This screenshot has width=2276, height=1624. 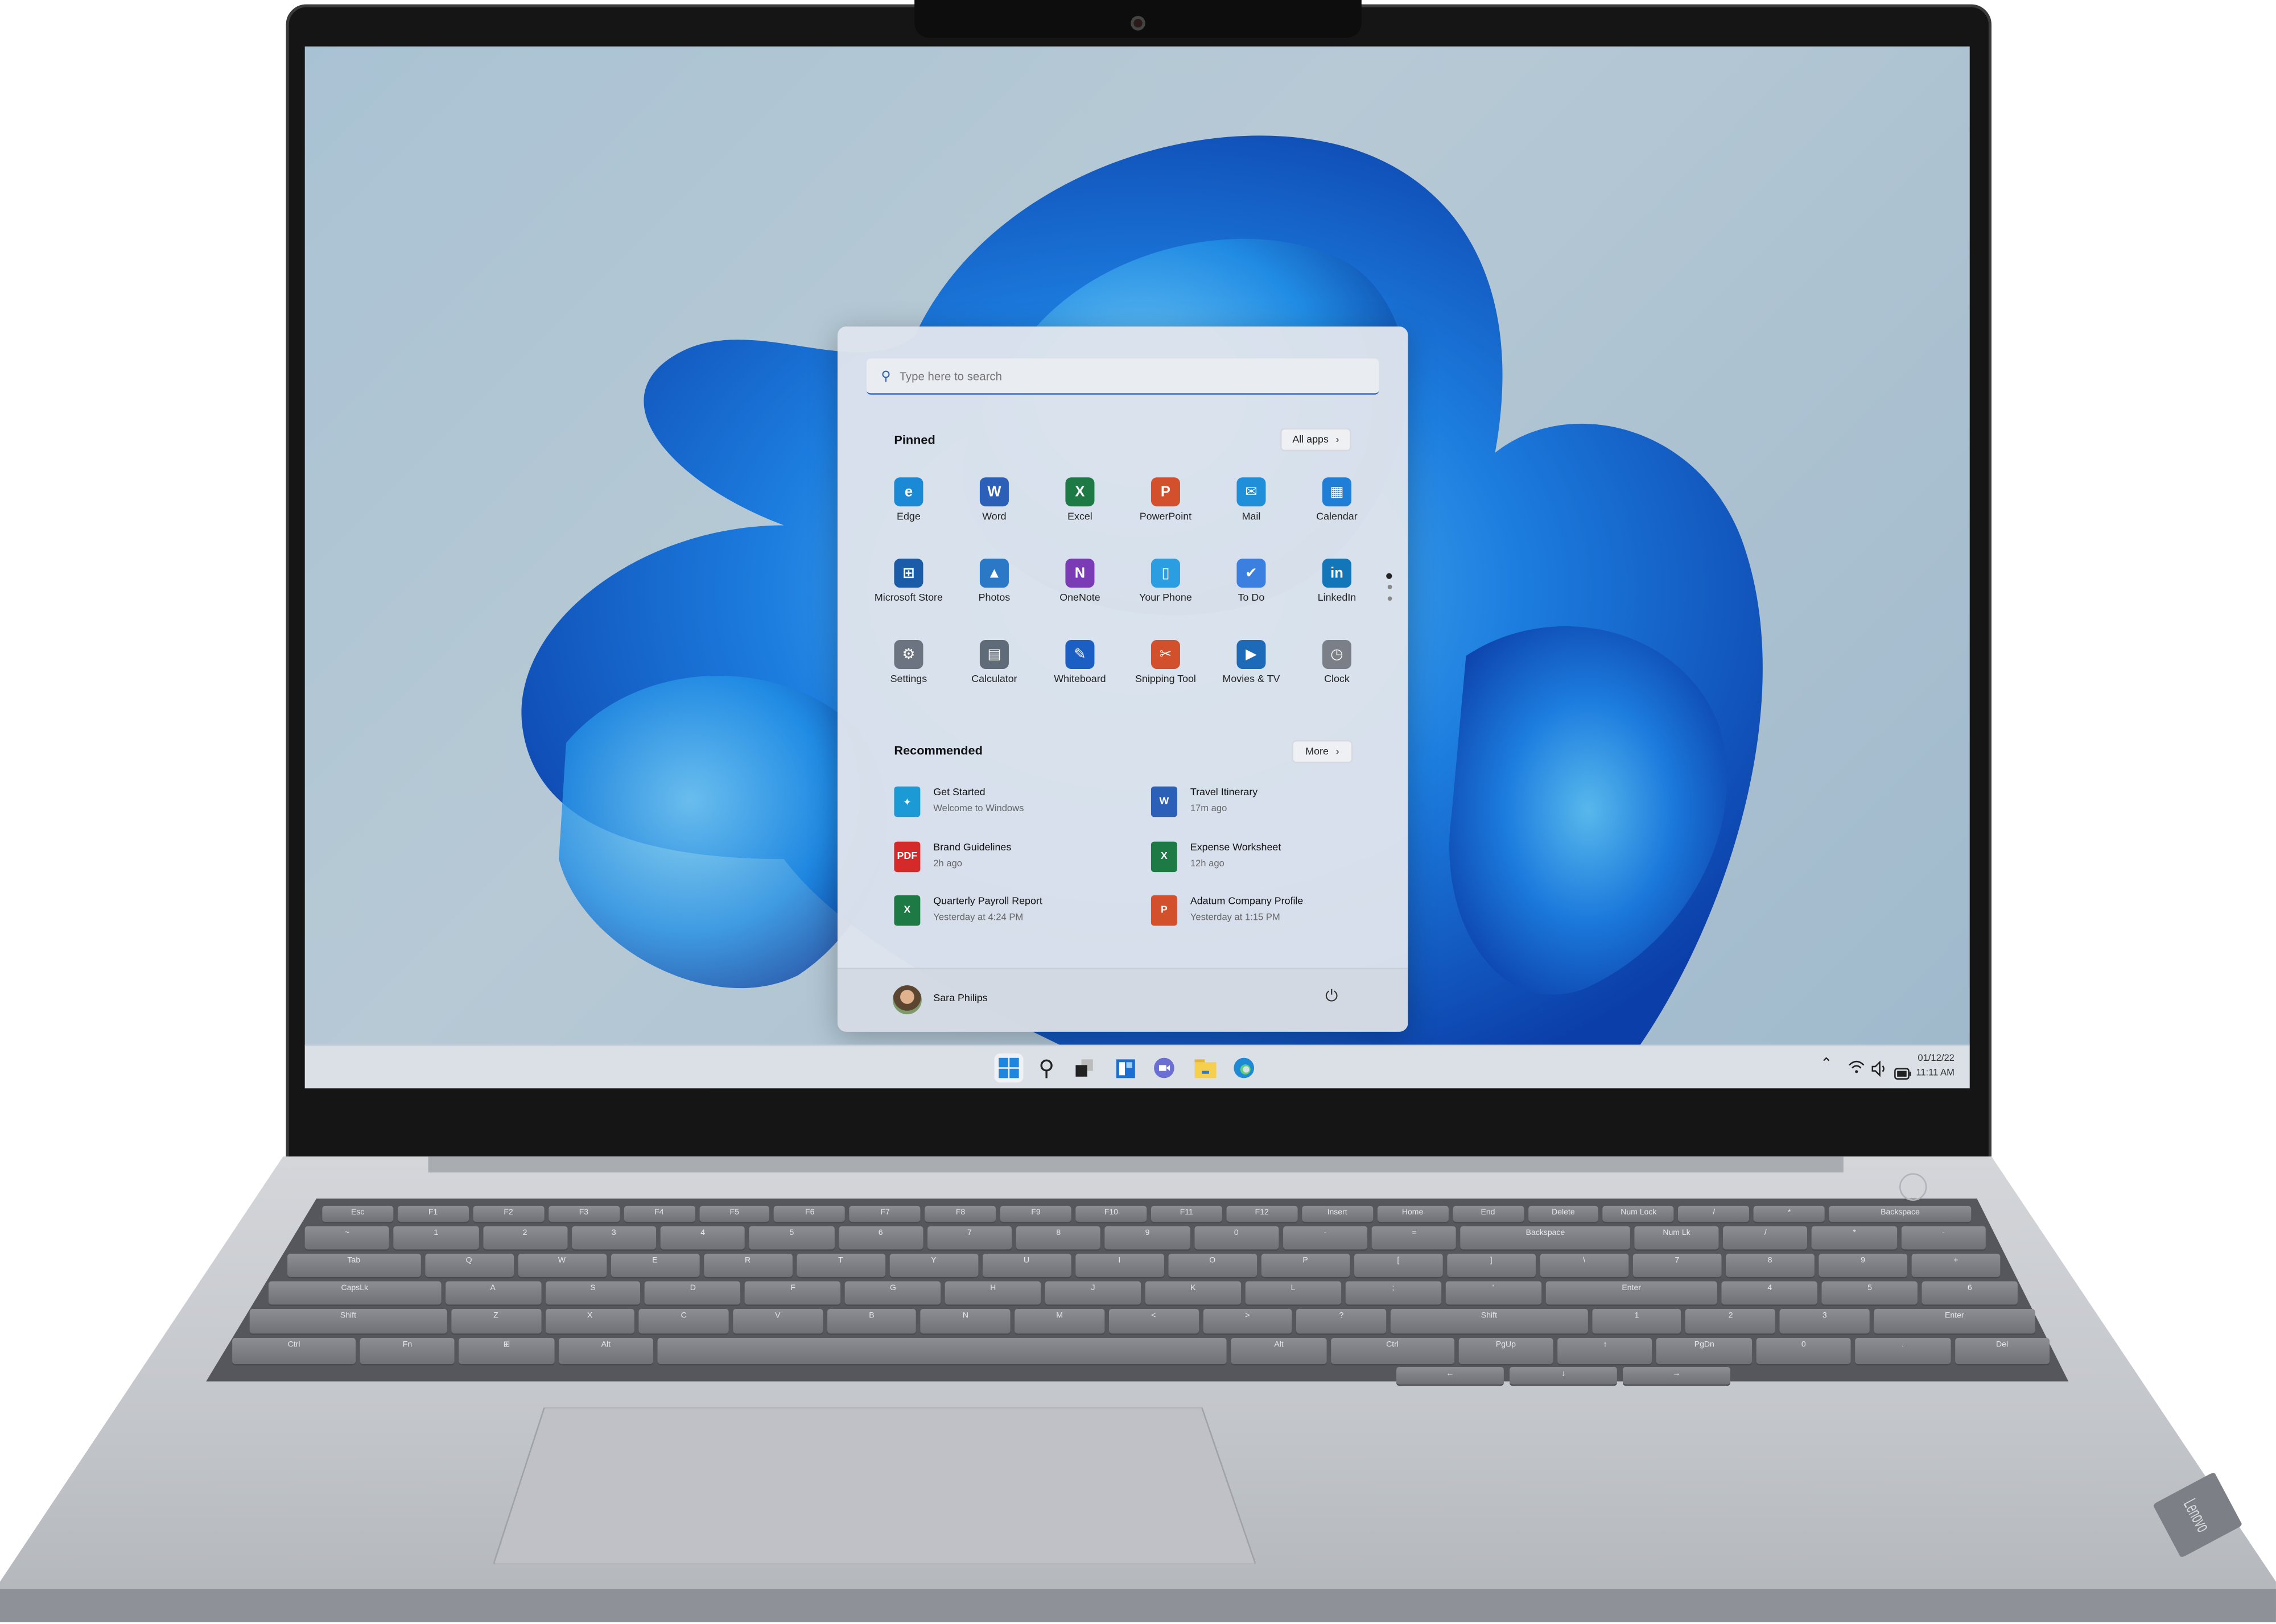 What do you see at coordinates (960, 1213) in the screenshot?
I see `keyboard-key: F8` at bounding box center [960, 1213].